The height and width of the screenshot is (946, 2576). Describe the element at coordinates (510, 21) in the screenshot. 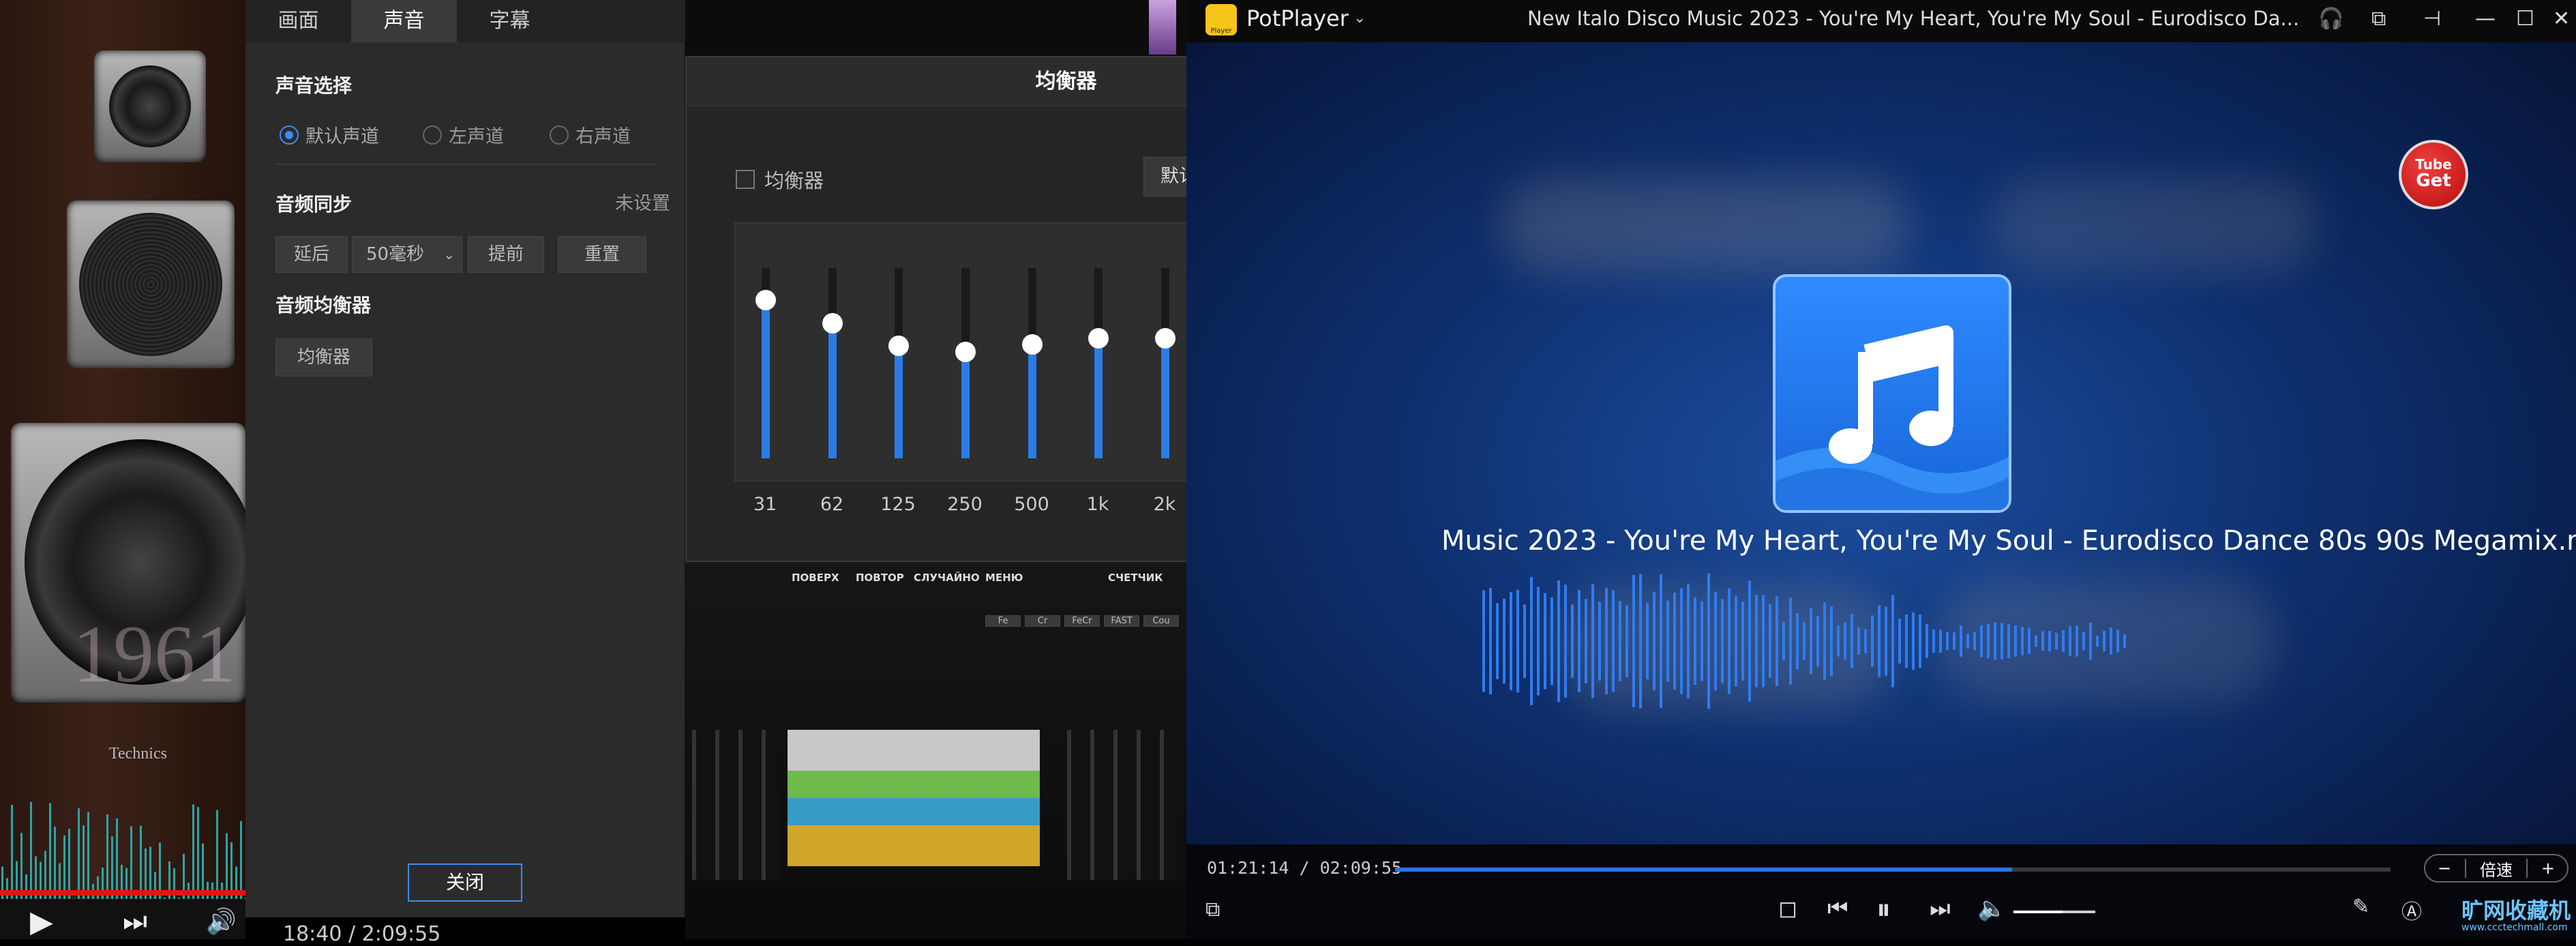

I see `tab-subtitle: 字幕` at that location.